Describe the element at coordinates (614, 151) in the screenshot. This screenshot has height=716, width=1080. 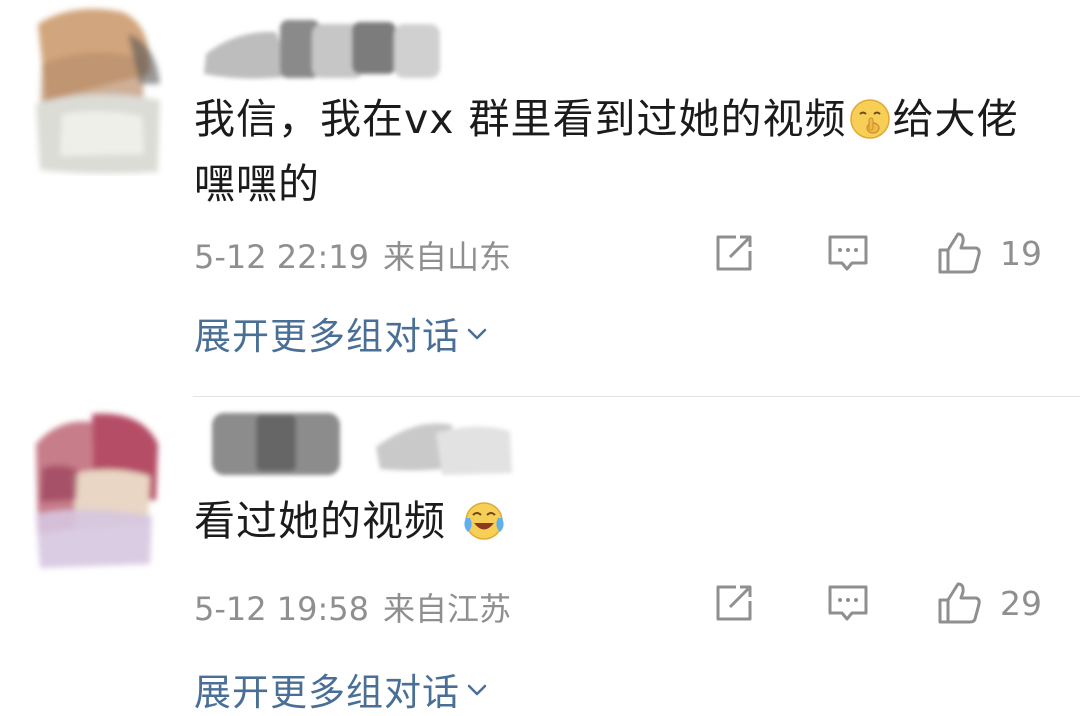
I see `comment-text: 我信，我在vx 群里看到过她的视频 给大佬嘿嘿的` at that location.